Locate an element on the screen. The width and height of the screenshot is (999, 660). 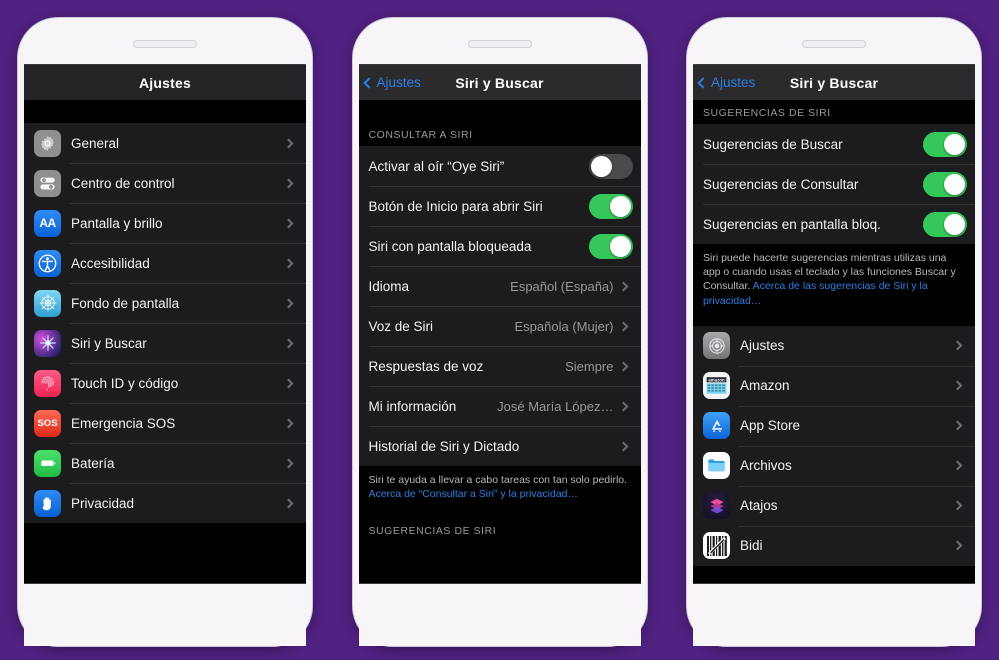
wallpaper-icon is located at coordinates (47, 303).